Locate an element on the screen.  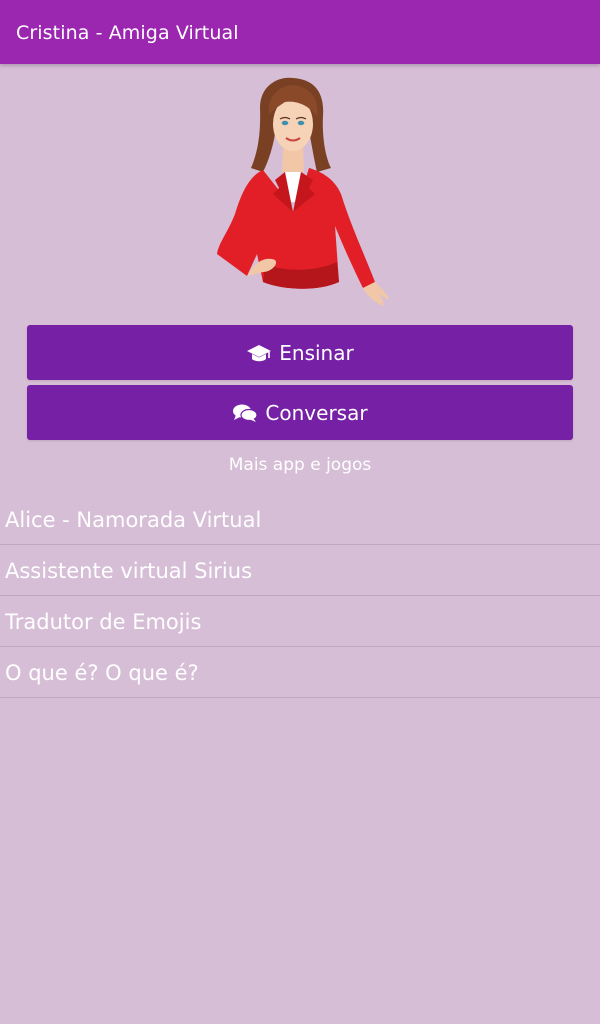
app-bar: Cristina - Amiga Virtual is located at coordinates (300, 32).